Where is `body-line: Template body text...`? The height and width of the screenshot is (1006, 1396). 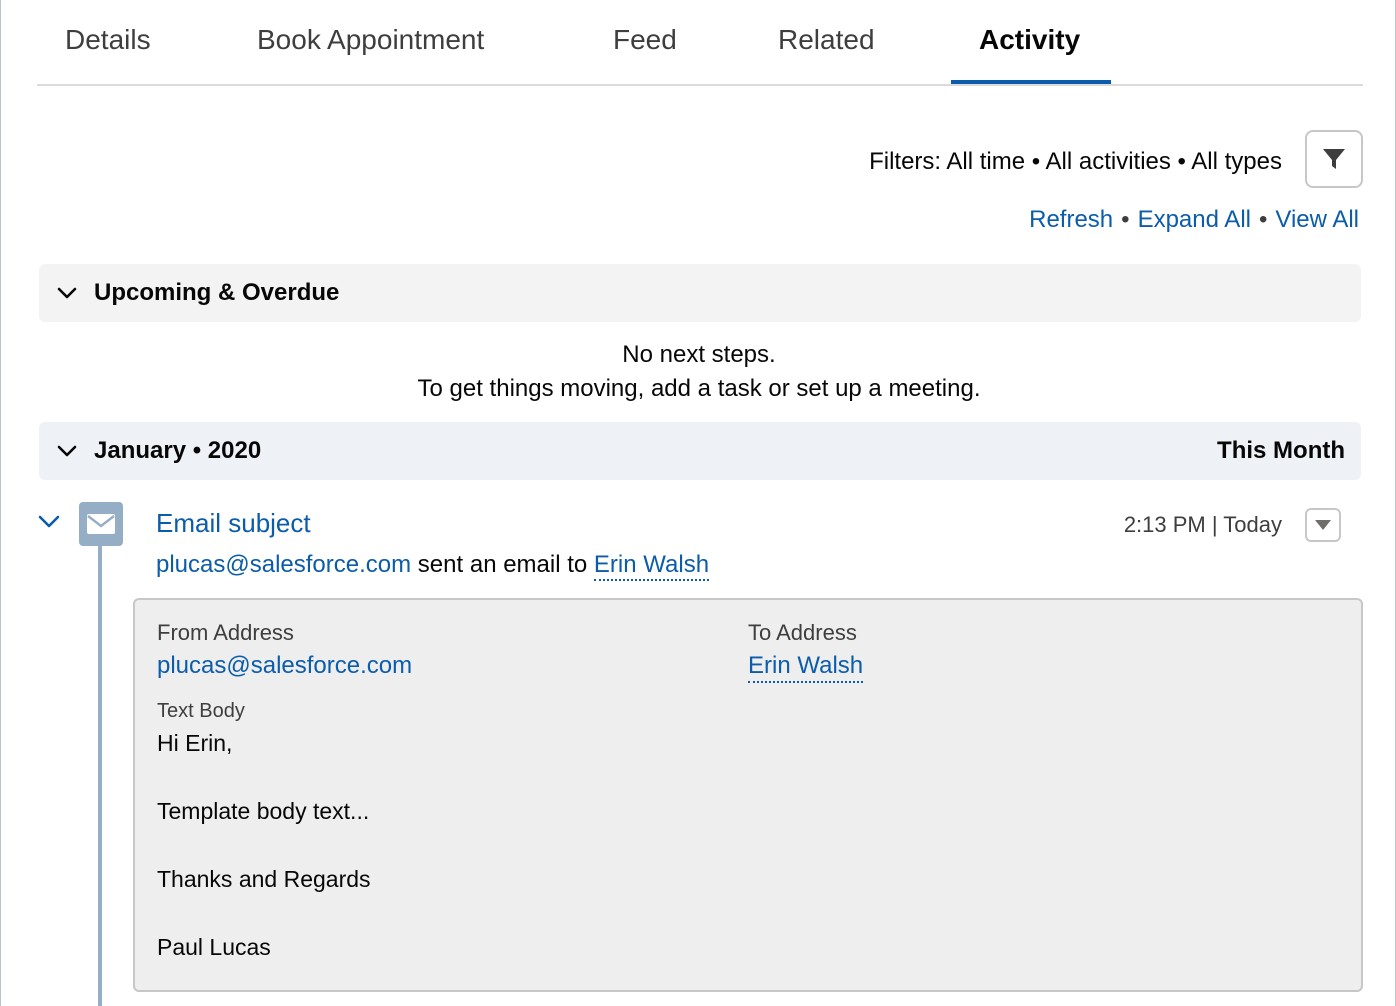 body-line: Template body text... is located at coordinates (263, 811).